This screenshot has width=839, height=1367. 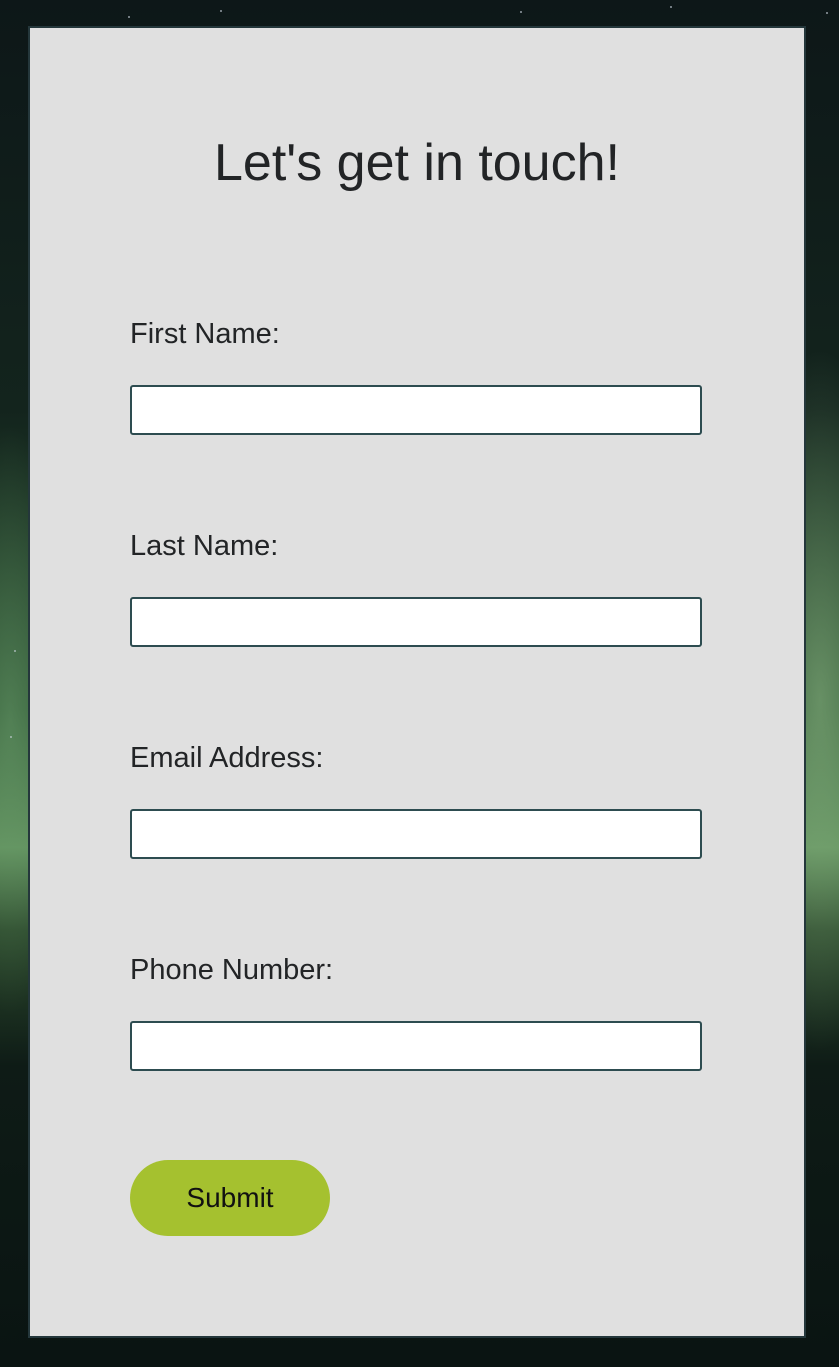 I want to click on phone-number-label: Phone Number:, so click(x=232, y=970).